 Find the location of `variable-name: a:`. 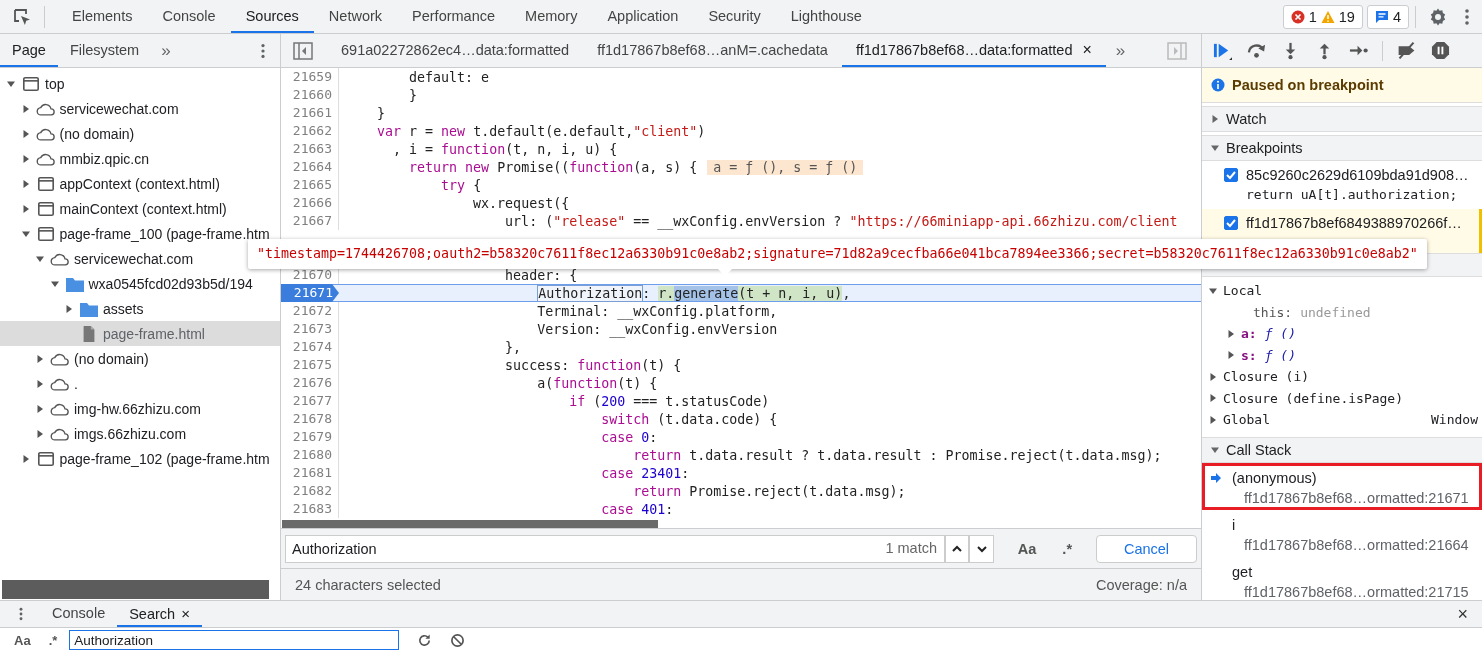

variable-name: a: is located at coordinates (1249, 334).